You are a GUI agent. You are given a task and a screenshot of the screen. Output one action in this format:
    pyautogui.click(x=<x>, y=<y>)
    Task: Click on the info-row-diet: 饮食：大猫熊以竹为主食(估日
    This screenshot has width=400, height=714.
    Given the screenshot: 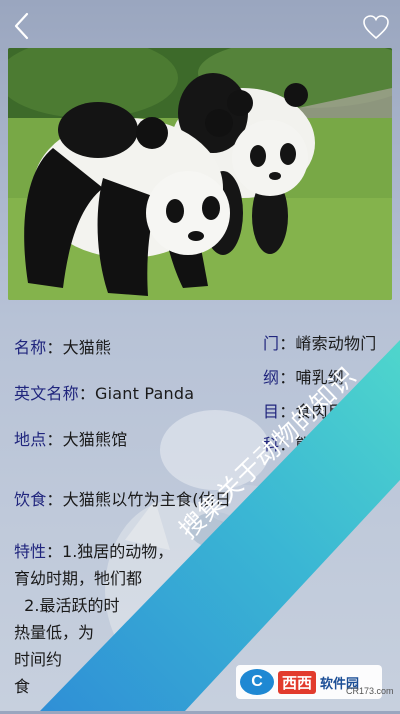 What is the action you would take?
    pyautogui.click(x=122, y=498)
    